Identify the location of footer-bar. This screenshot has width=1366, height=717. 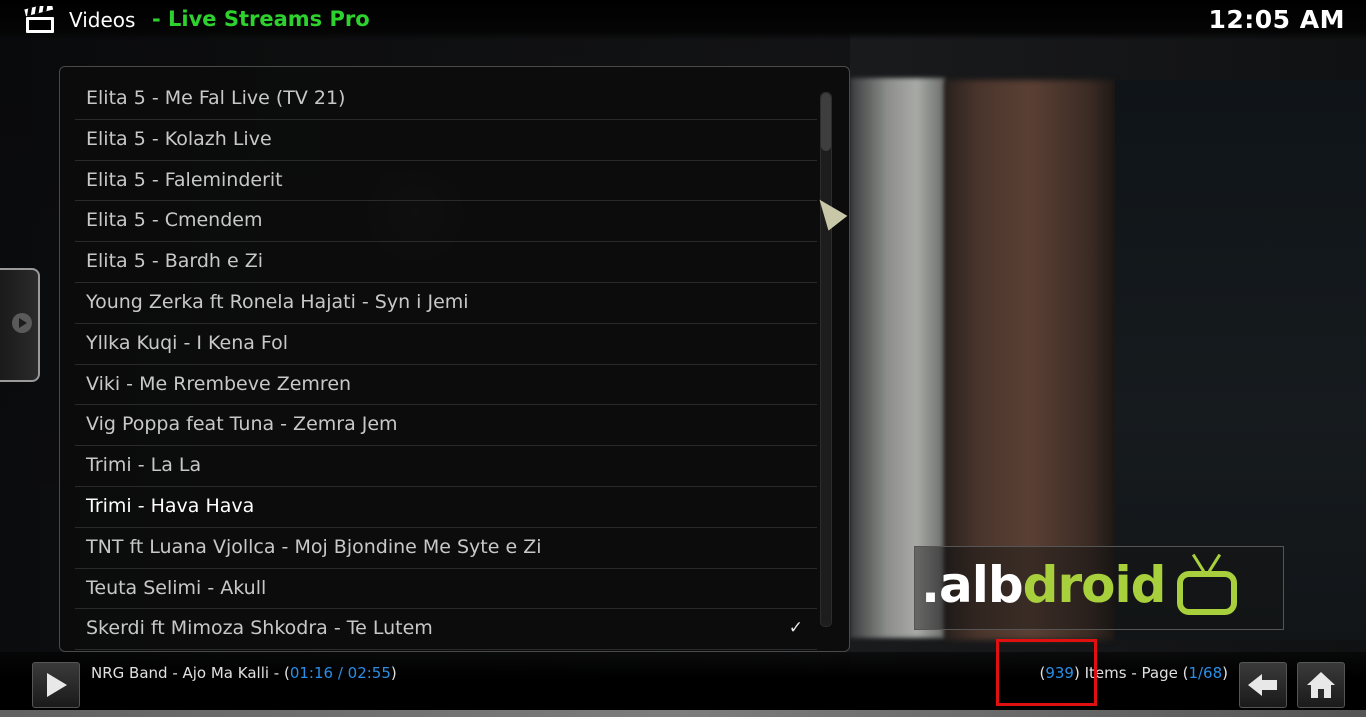
(683, 684).